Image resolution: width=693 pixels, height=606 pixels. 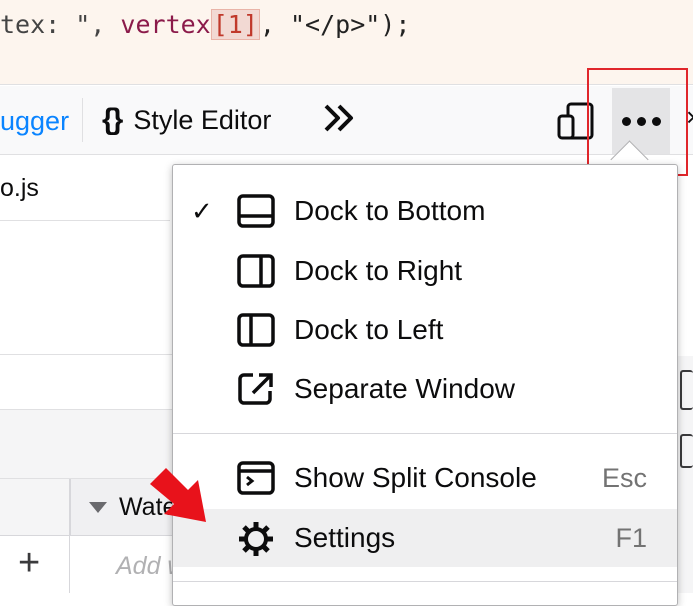 I want to click on responsive-design-icon, so click(x=576, y=123).